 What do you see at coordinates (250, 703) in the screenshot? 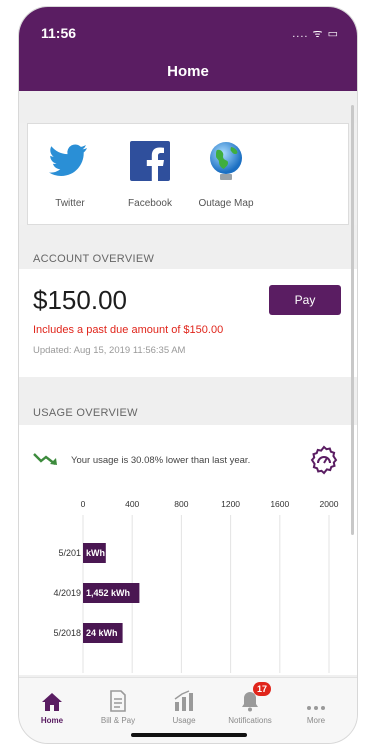
I see `nav-item-notifications: 17 Notifications` at bounding box center [250, 703].